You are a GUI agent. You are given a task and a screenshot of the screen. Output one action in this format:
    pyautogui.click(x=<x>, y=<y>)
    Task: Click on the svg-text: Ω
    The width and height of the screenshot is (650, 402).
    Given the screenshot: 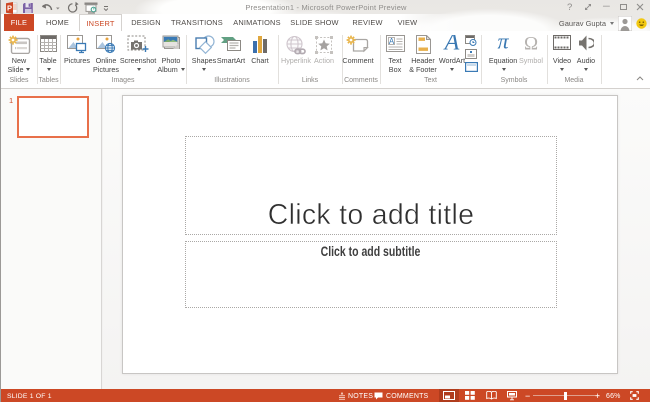 What is the action you would take?
    pyautogui.click(x=531, y=44)
    